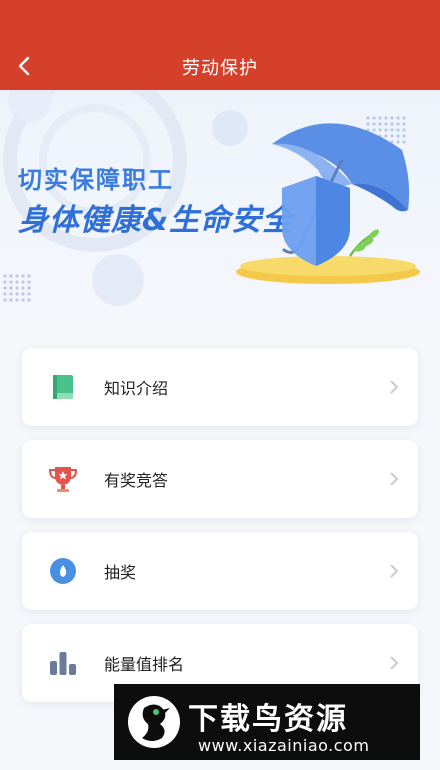 The width and height of the screenshot is (440, 770). What do you see at coordinates (144, 664) in the screenshot?
I see `menu-item-label: 能量值排名` at bounding box center [144, 664].